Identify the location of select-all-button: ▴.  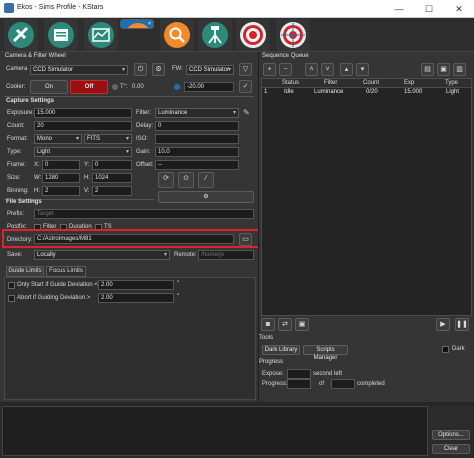
(346, 69).